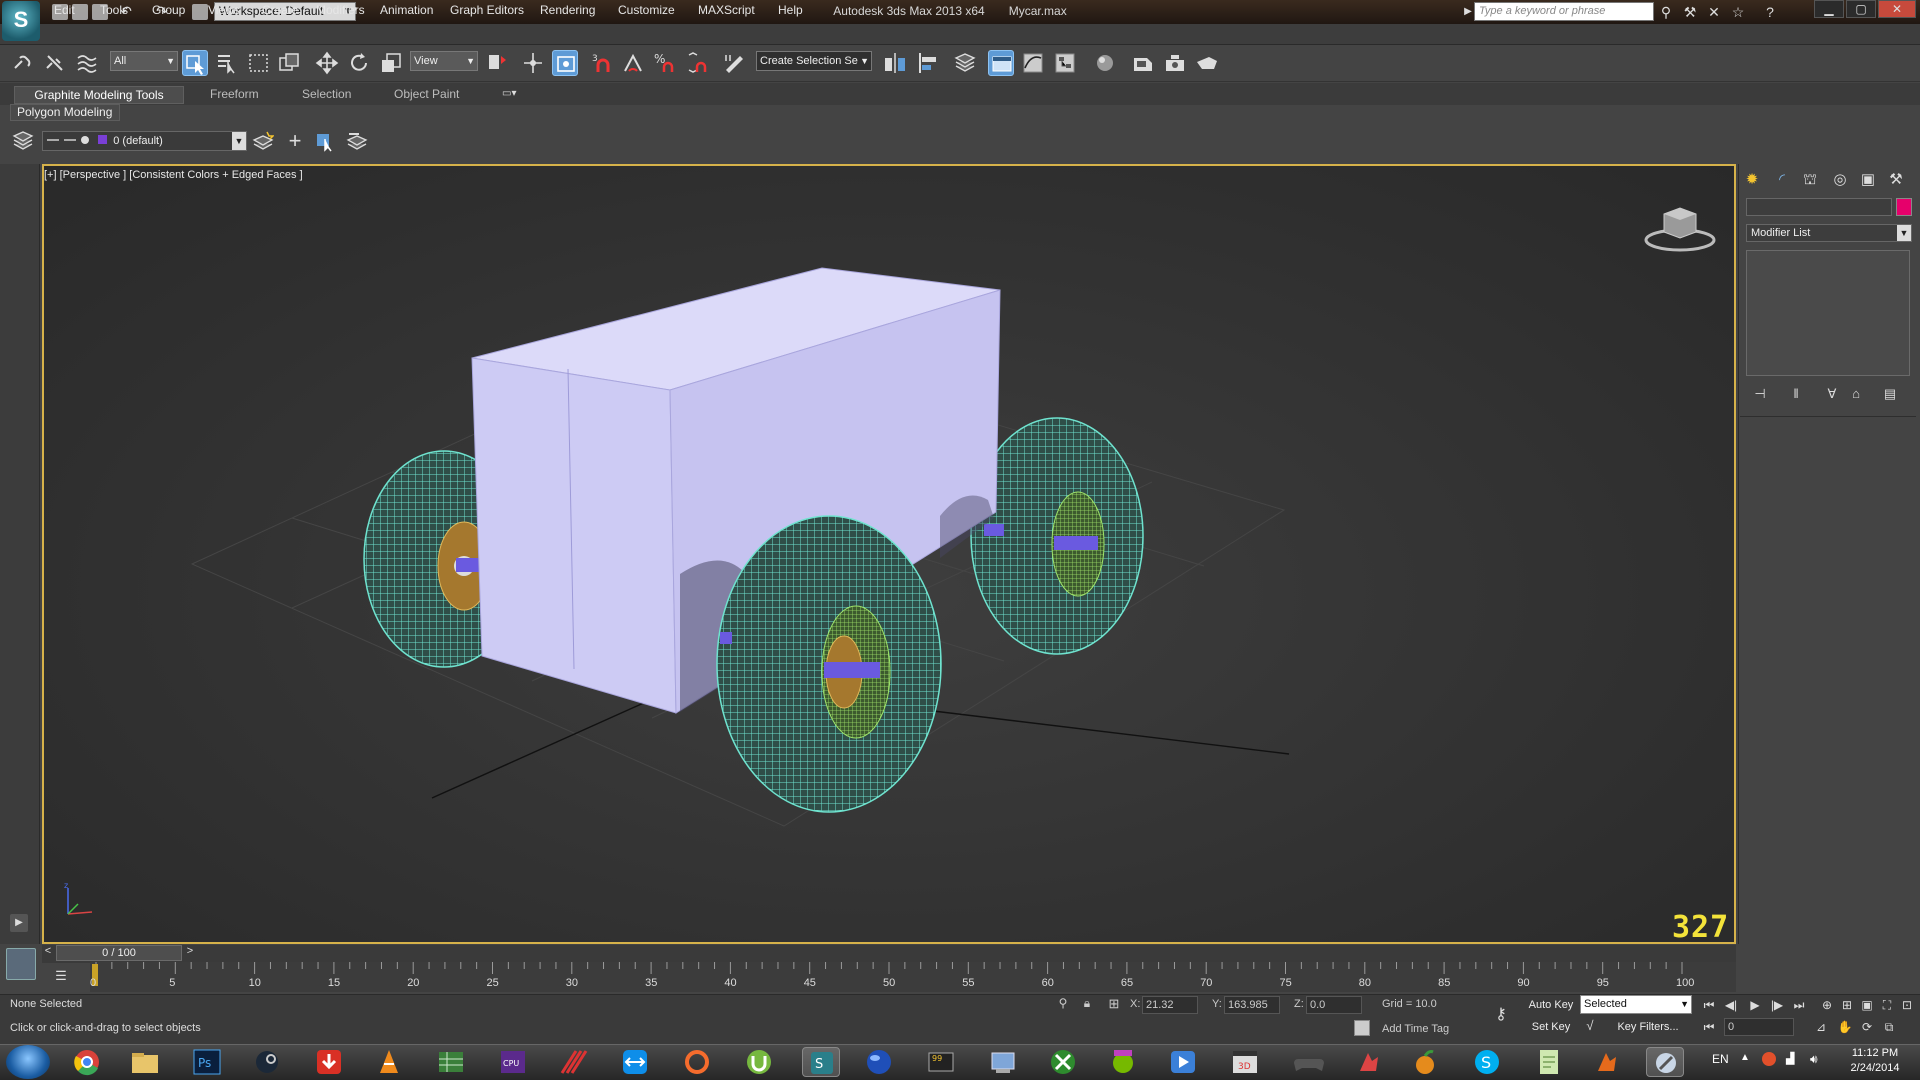 The image size is (1920, 1080). I want to click on chrome-icon, so click(87, 1062).